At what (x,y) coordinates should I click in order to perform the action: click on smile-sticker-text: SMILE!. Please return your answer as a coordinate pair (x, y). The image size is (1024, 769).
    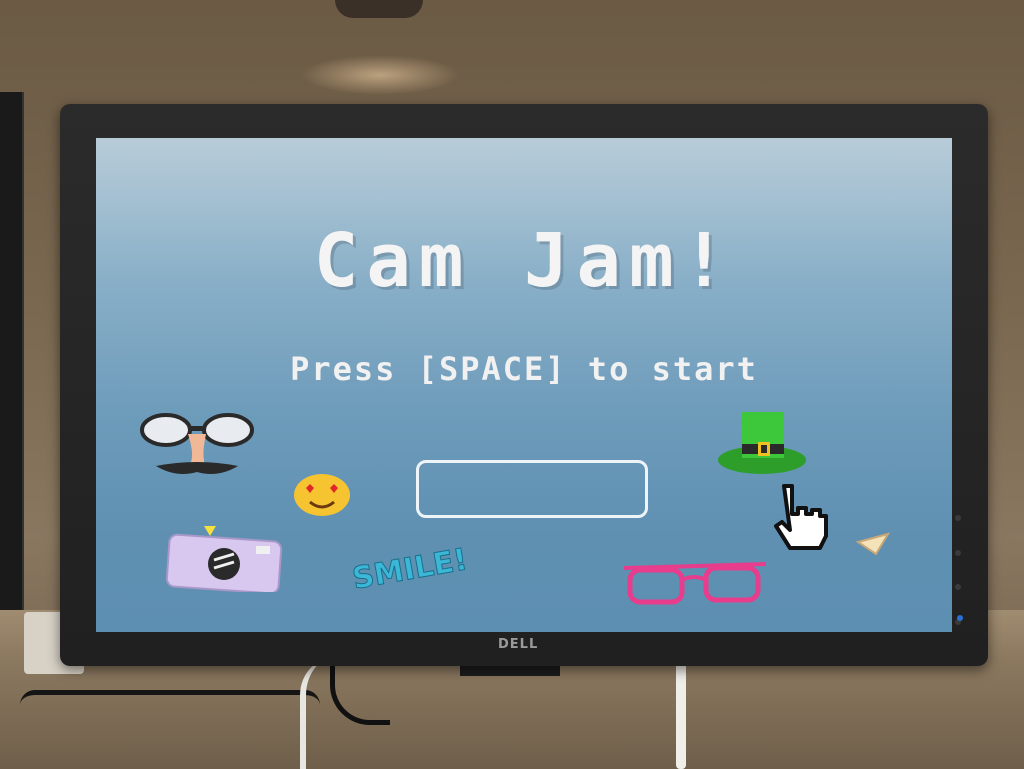
    Looking at the image, I should click on (410, 570).